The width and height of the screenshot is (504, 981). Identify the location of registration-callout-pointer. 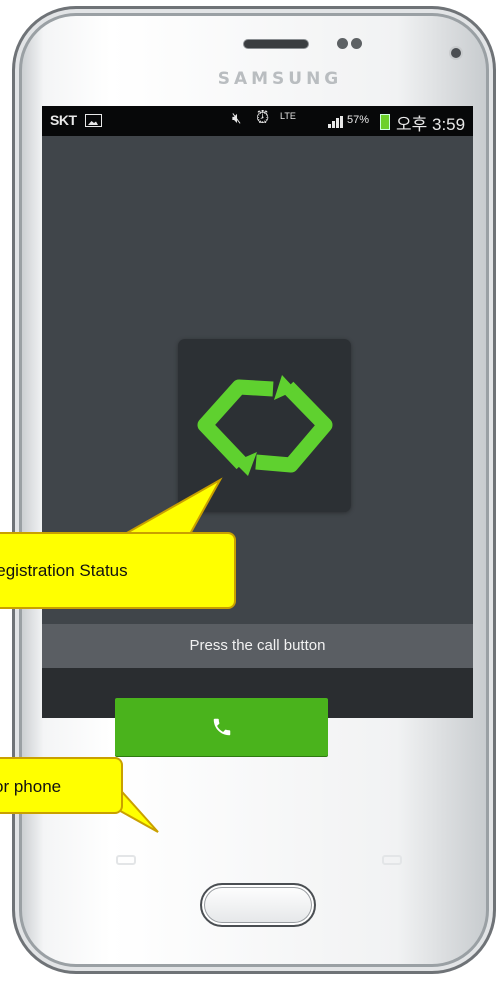
(172, 506).